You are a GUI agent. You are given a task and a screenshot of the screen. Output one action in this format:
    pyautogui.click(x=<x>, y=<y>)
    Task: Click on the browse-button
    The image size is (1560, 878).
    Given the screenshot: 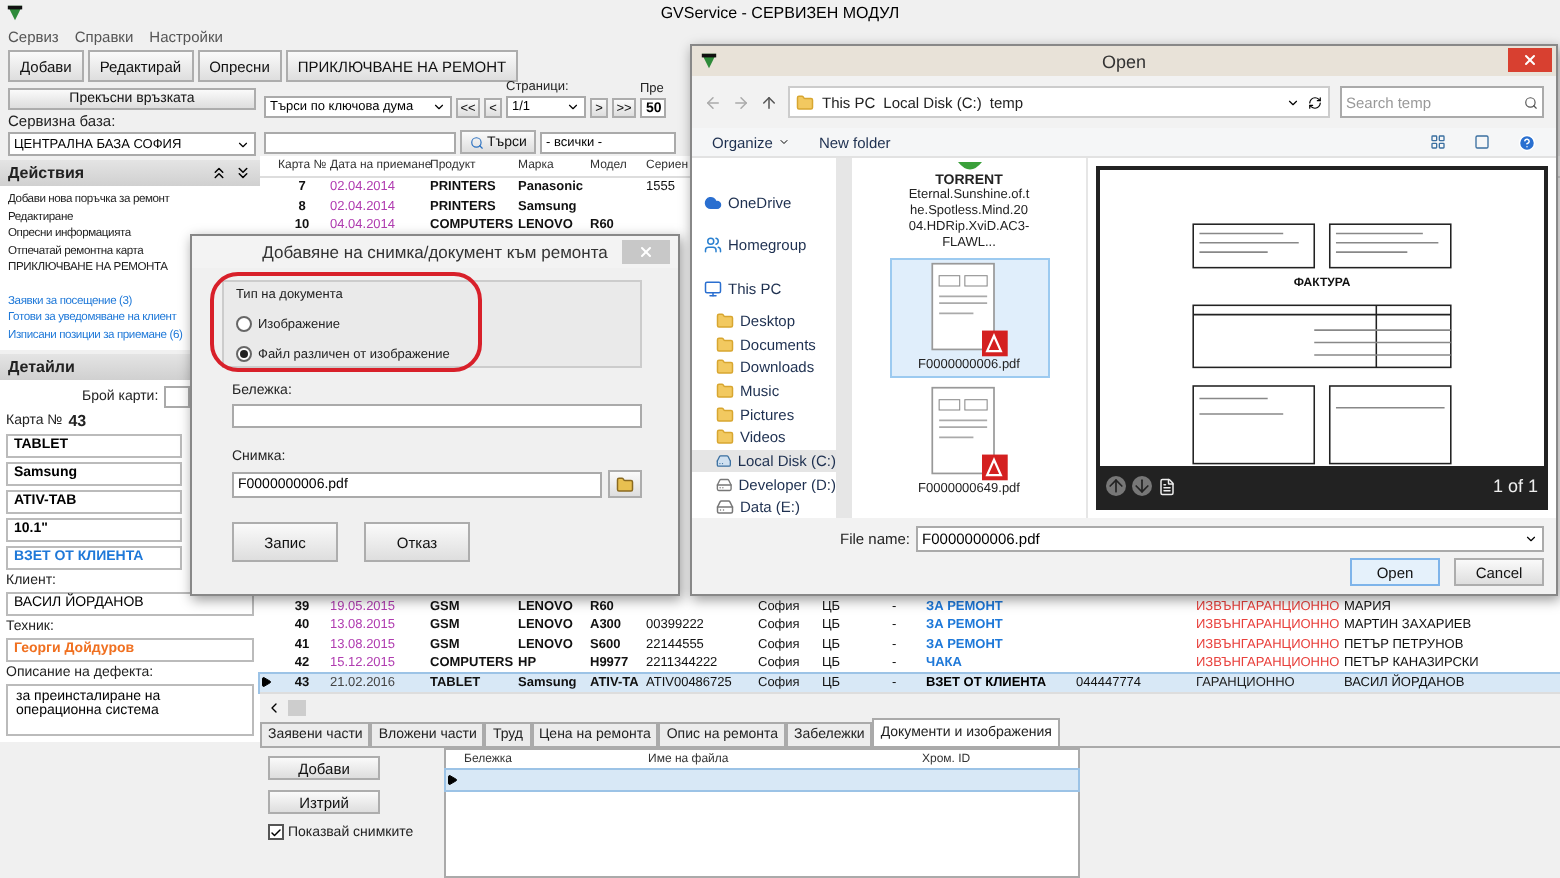 What is the action you would take?
    pyautogui.click(x=625, y=484)
    